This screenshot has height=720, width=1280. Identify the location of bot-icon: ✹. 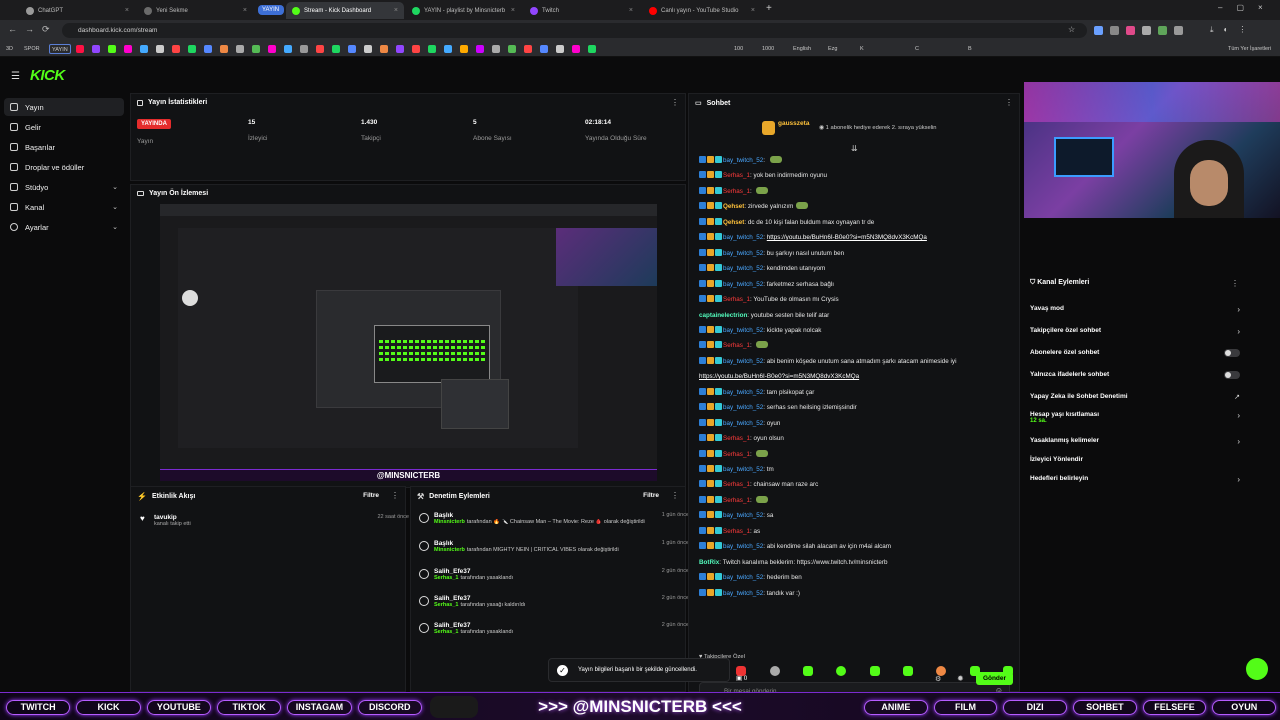
(960, 678).